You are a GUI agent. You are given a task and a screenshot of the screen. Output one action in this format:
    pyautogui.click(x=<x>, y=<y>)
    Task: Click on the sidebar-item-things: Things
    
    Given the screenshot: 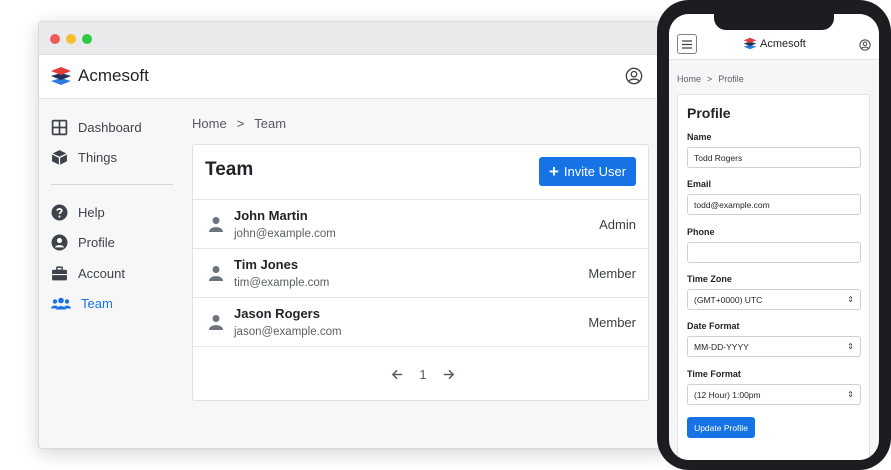 What is the action you would take?
    pyautogui.click(x=84, y=157)
    